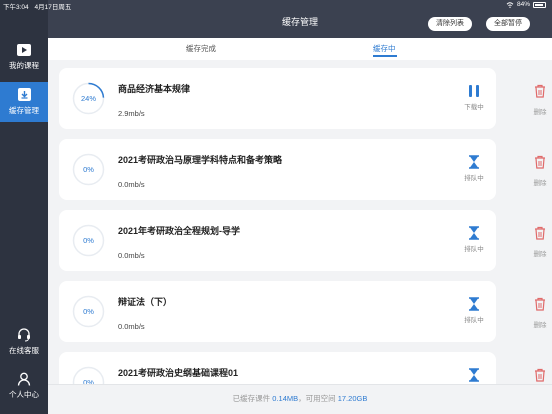  I want to click on sidebar-item-label: 缓存管理, so click(24, 110).